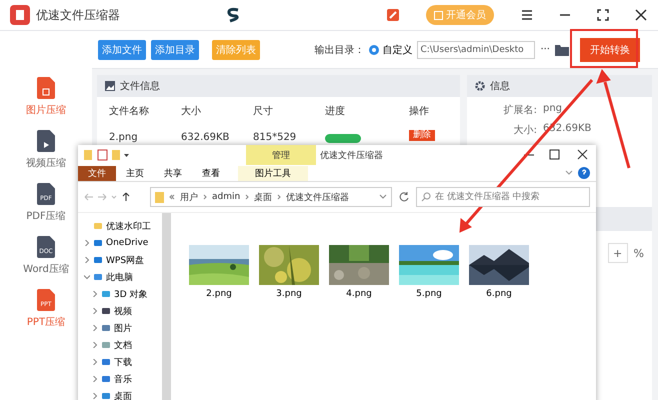 The height and width of the screenshot is (400, 658). What do you see at coordinates (545, 49) in the screenshot?
I see `browse-button: ···` at bounding box center [545, 49].